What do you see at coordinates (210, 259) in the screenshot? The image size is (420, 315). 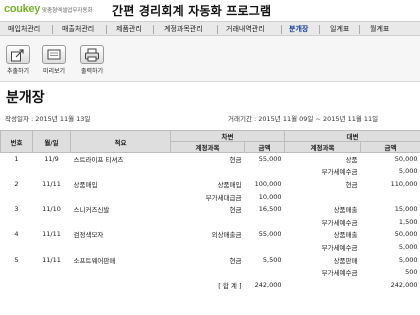 I see `table-row: 5 11/11 소프트웨어판매 현금 5,500 상품판매 5,000` at bounding box center [210, 259].